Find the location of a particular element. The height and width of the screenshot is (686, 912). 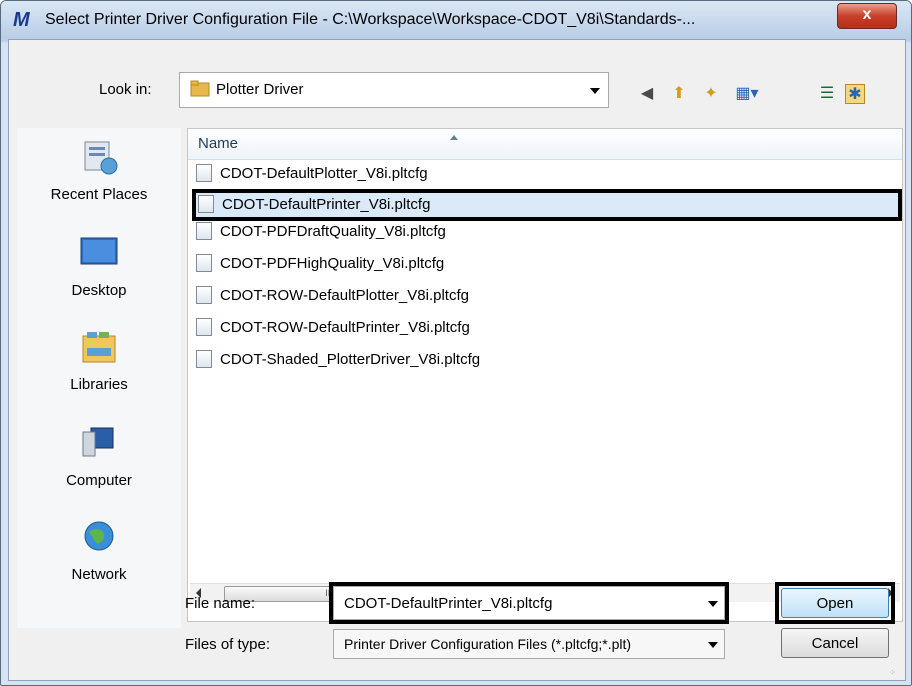

file-name-text: CDOT-DefaultPlotter_V8i.pltcfg is located at coordinates (324, 173).